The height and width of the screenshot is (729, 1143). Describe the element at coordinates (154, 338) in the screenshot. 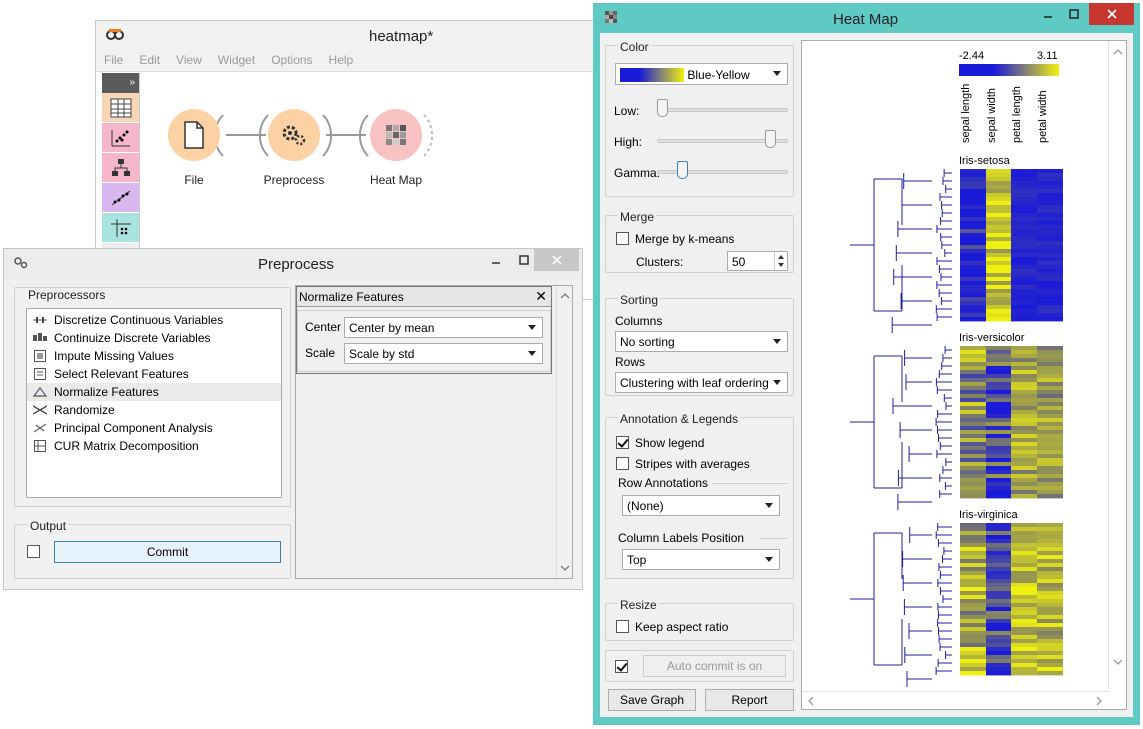

I see `preprocessor-item: Continuize Discrete Variables` at that location.